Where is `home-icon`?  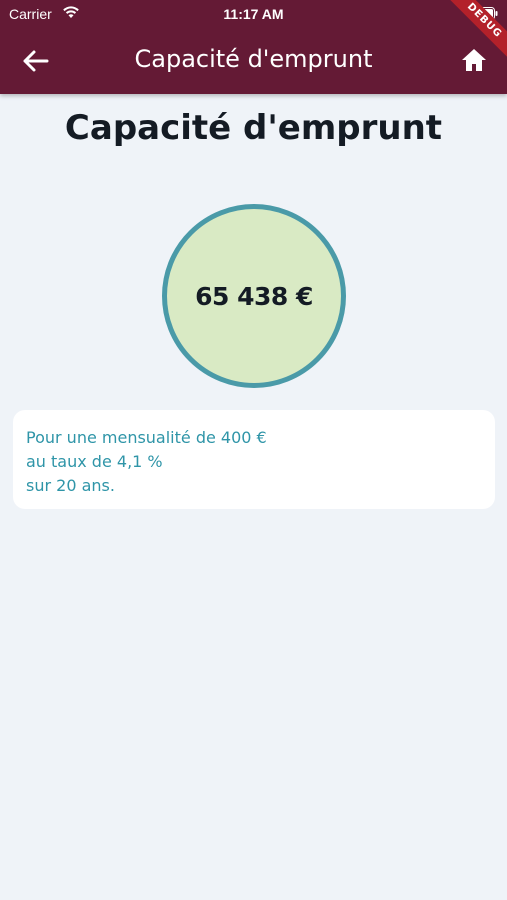
home-icon is located at coordinates (474, 60).